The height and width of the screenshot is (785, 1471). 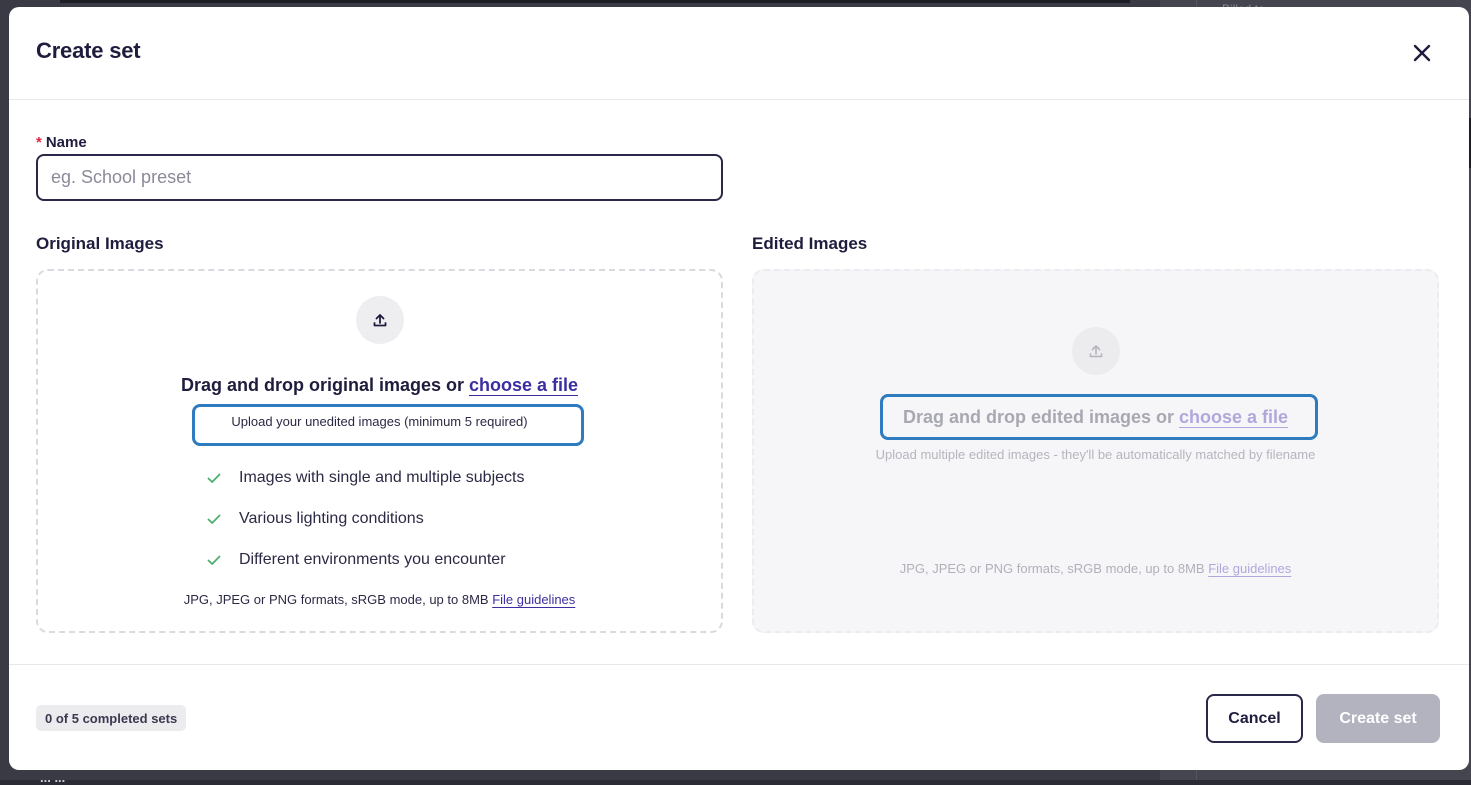 I want to click on backdrop-bar, so click(x=595, y=1).